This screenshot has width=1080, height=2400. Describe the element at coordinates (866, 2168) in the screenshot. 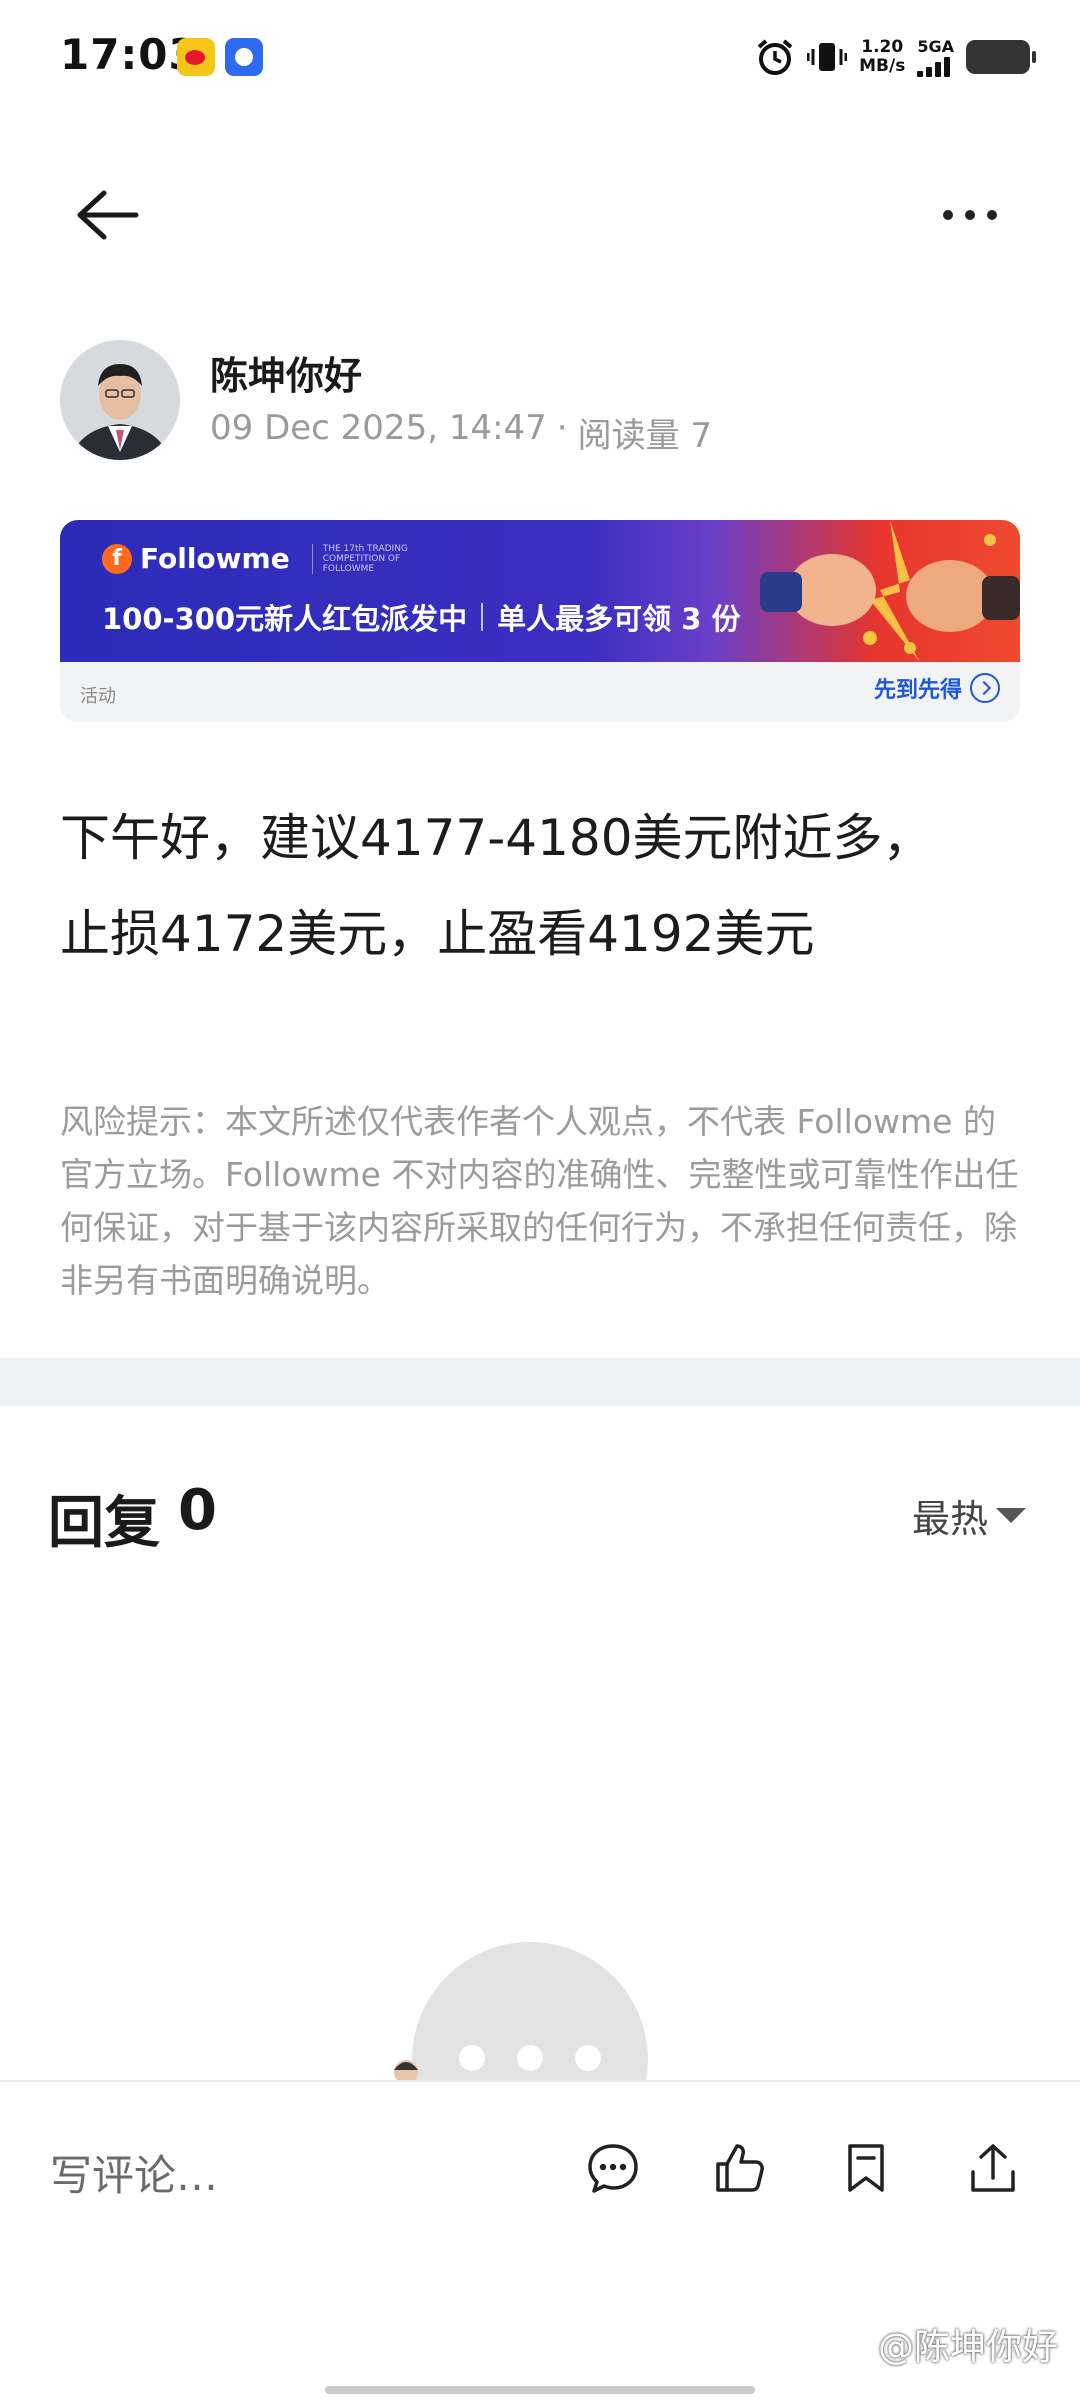

I see `bookmark-icon` at that location.